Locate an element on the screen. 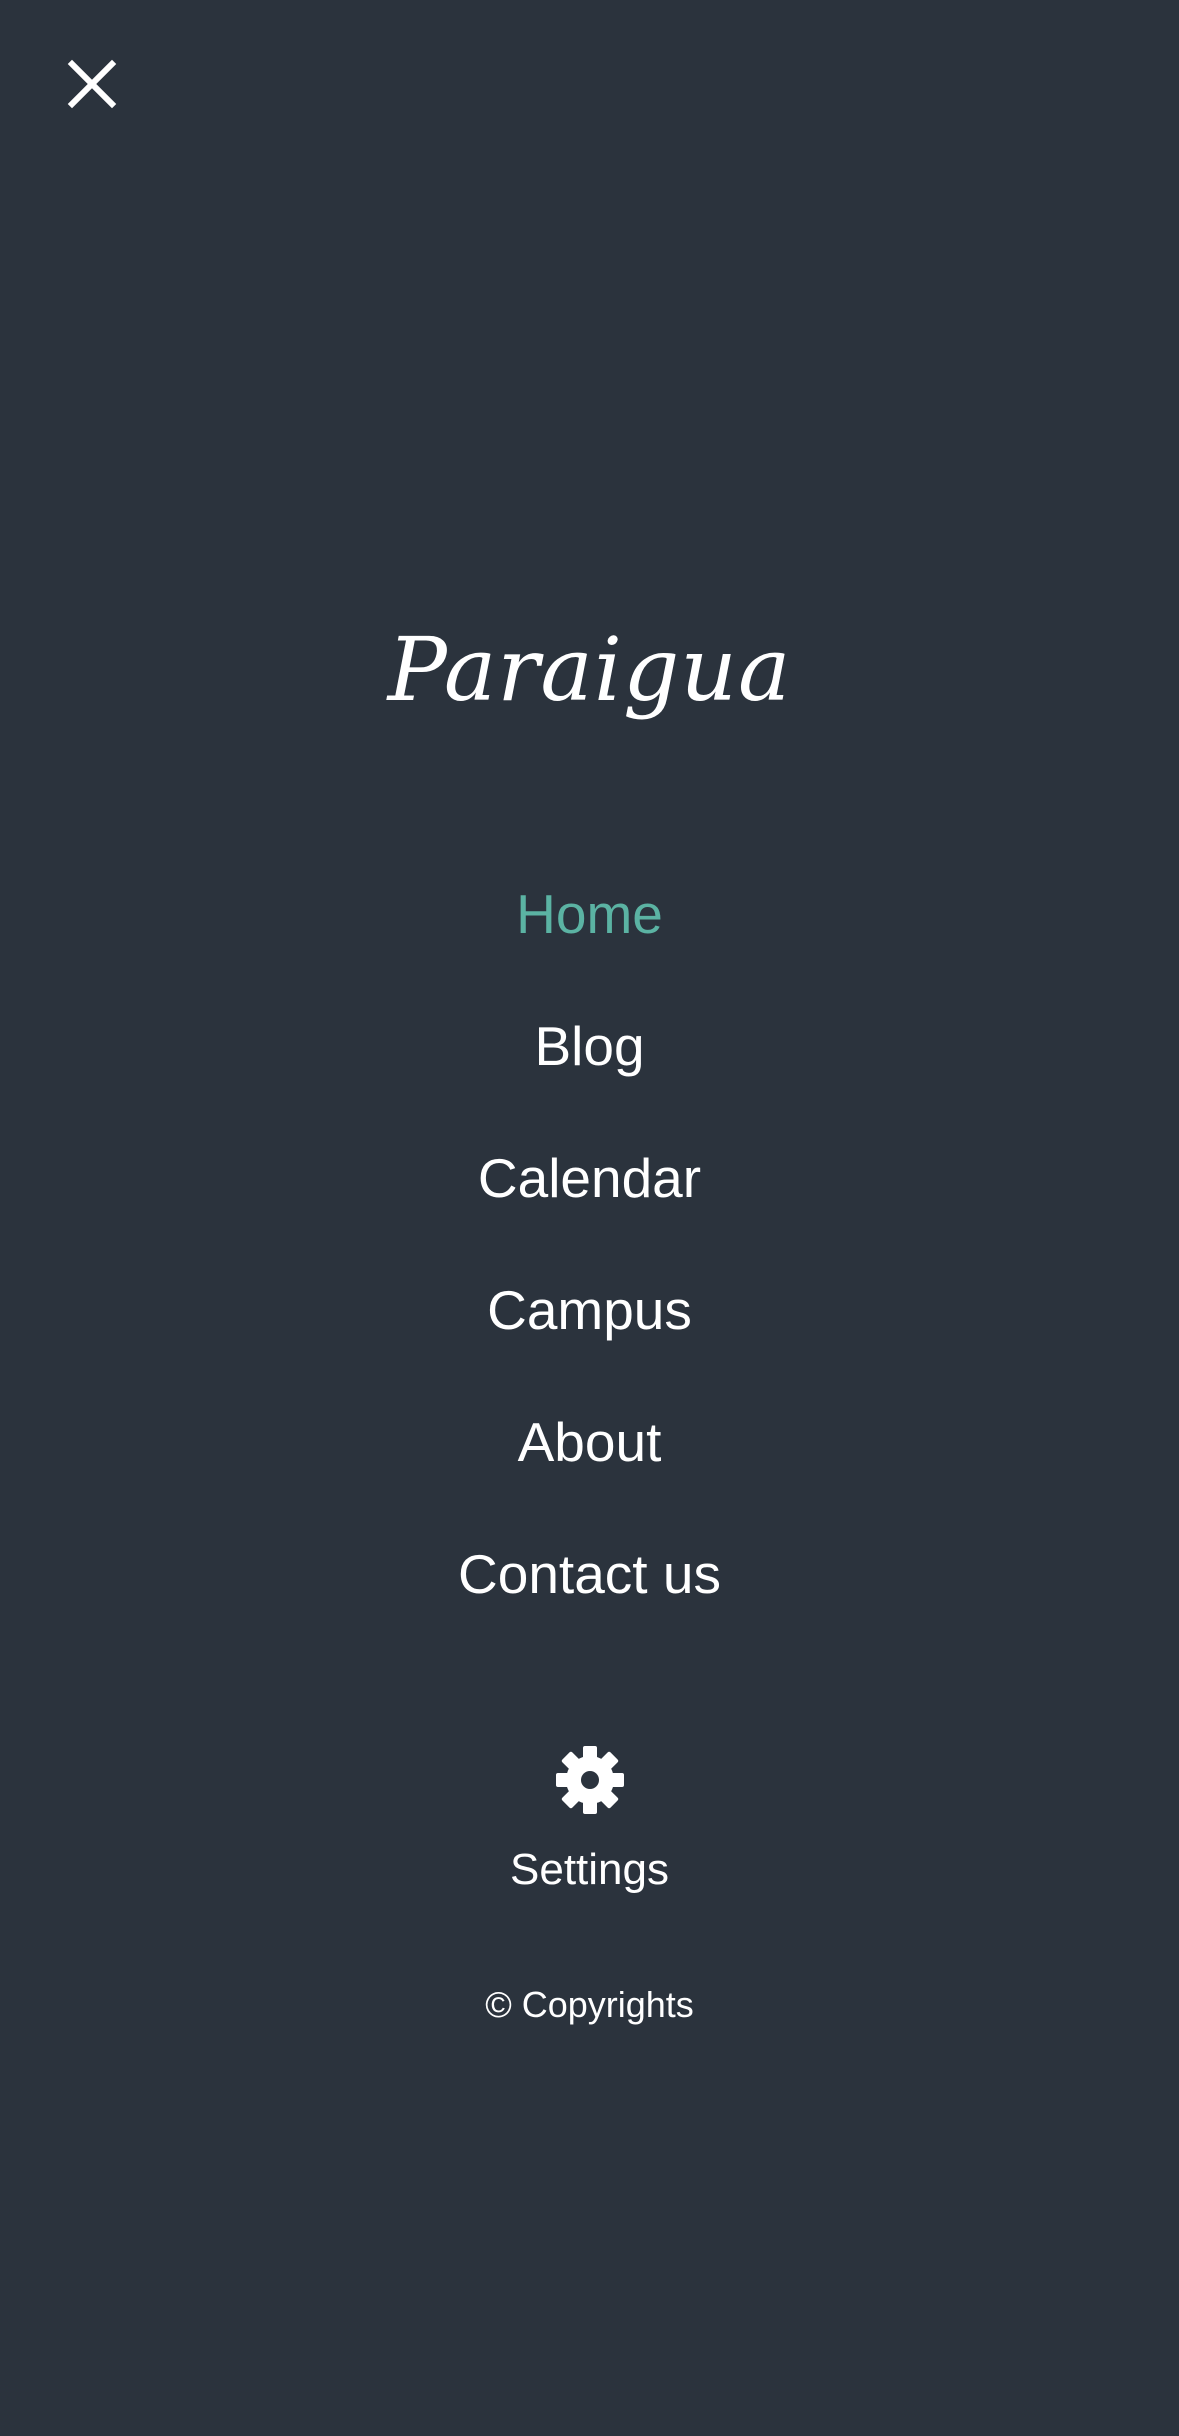  copyright-text: © Copyrights is located at coordinates (589, 2004).